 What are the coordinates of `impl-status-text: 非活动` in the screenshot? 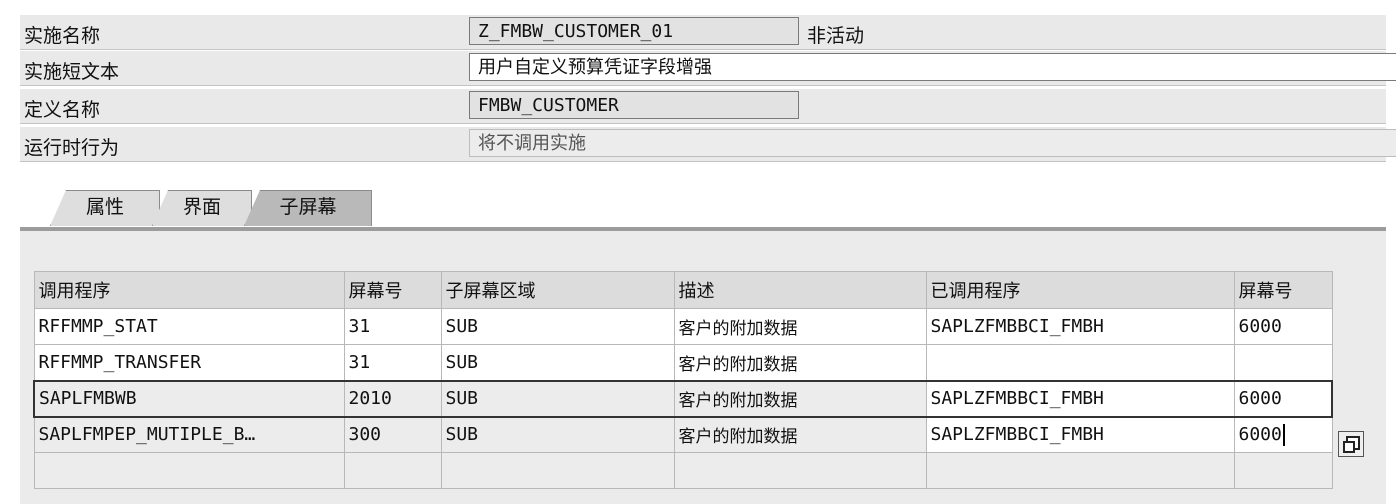 It's located at (836, 36).